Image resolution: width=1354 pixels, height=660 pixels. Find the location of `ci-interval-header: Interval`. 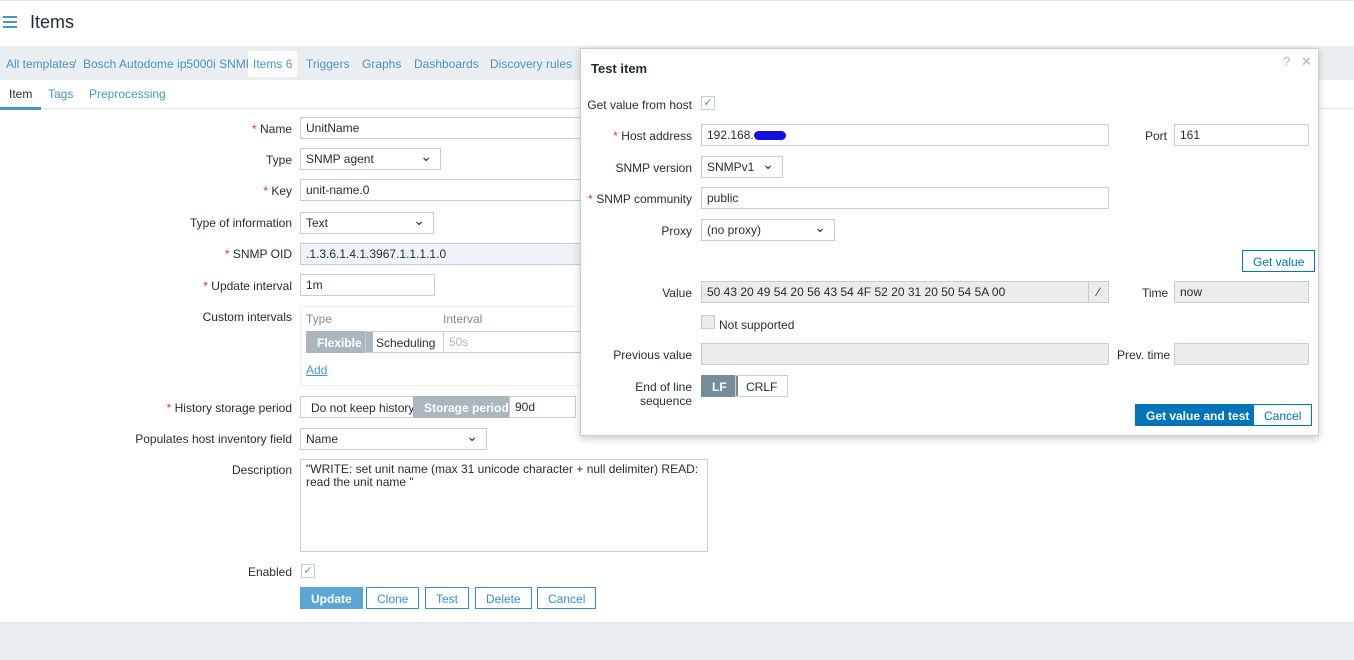

ci-interval-header: Interval is located at coordinates (463, 319).